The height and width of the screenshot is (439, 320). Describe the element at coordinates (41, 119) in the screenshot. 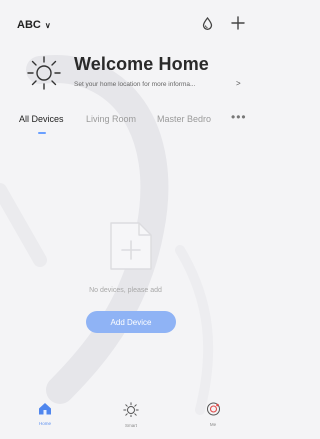

I see `tab-all-devices: All Devices` at that location.